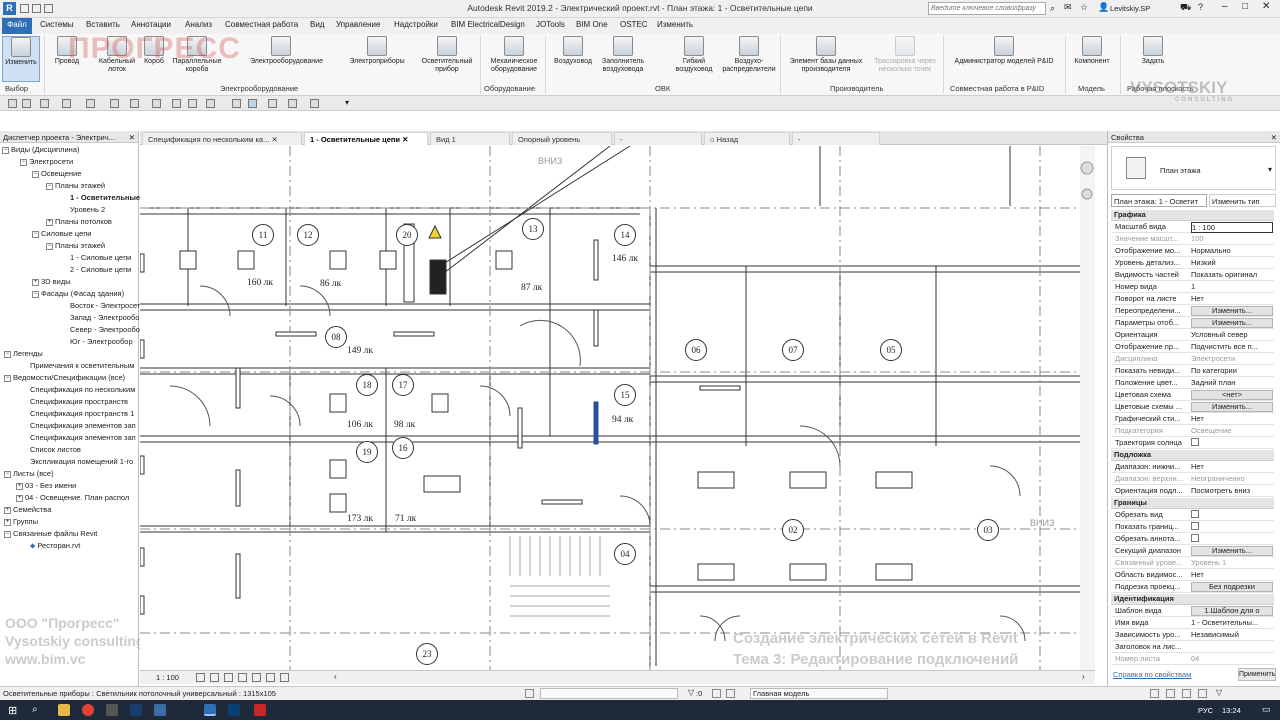 The image size is (1280, 720). I want to click on prop-row: Масштаб вида 1 : 100, so click(1192, 227).